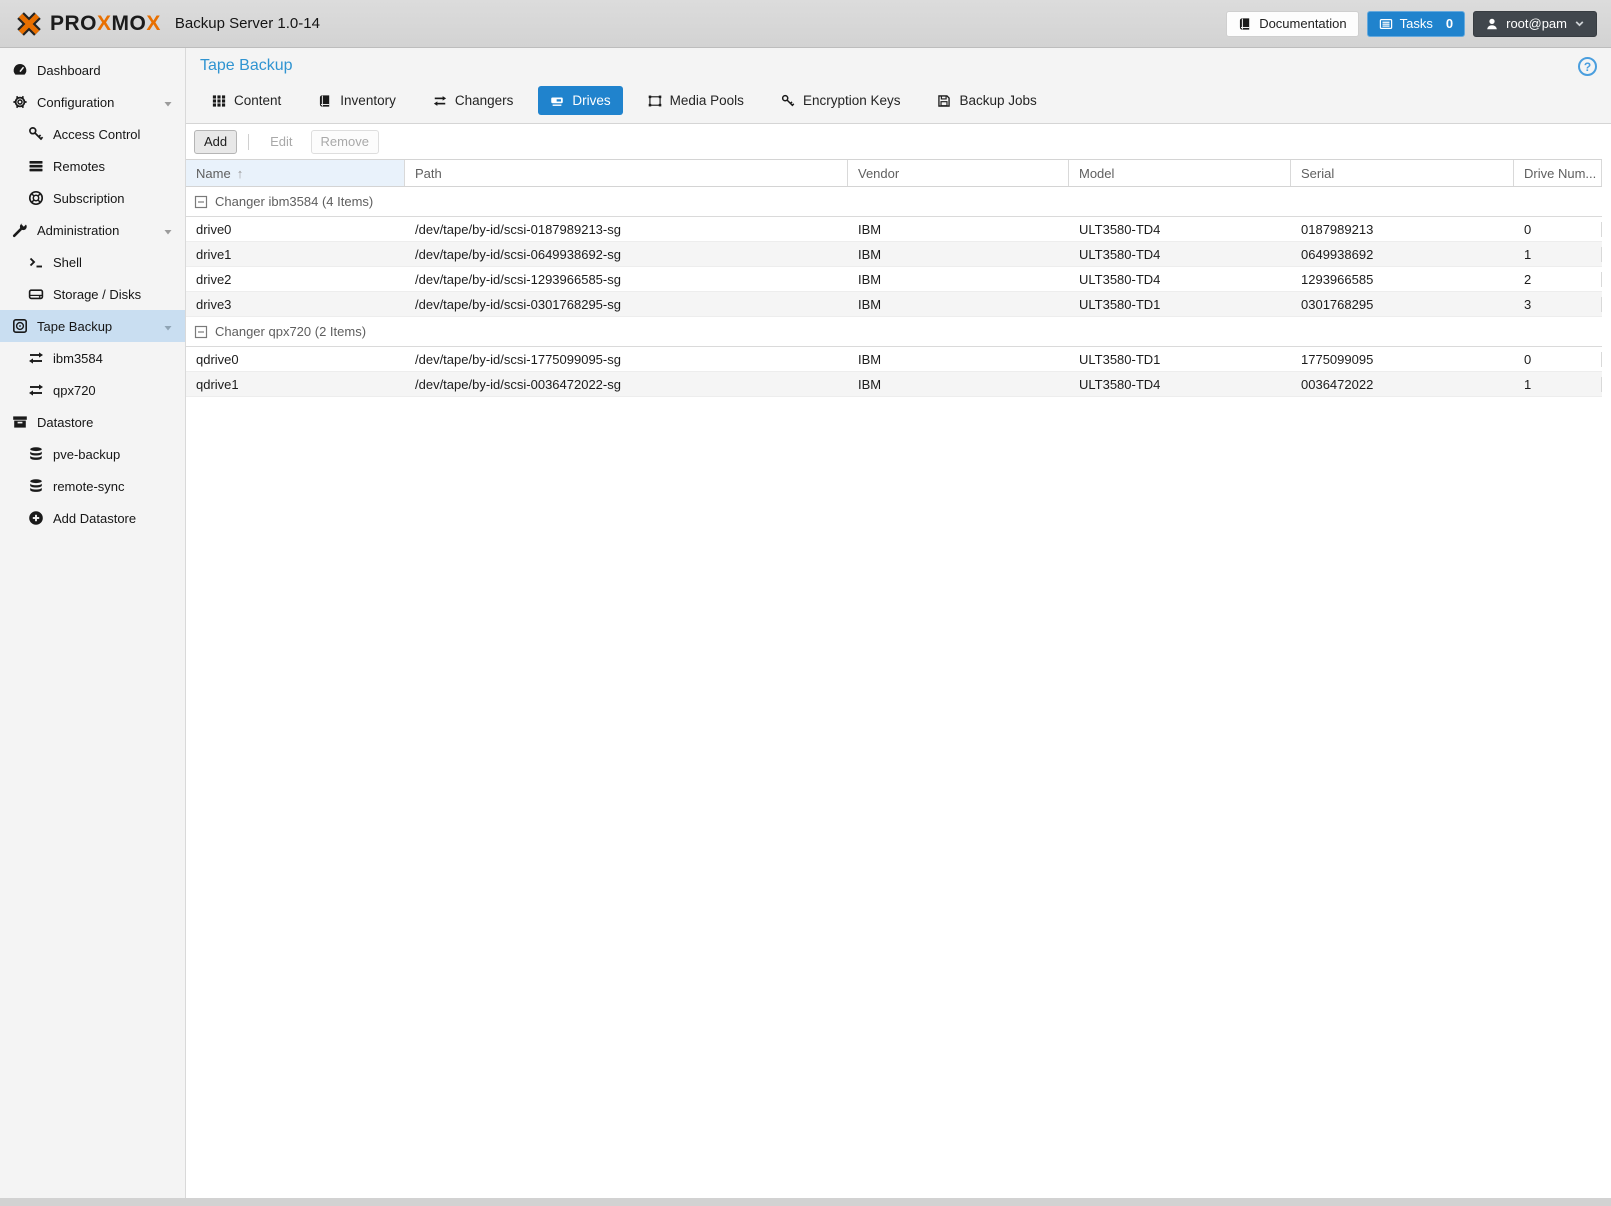  Describe the element at coordinates (78, 230) in the screenshot. I see `sidebar-item-label: Administration` at that location.